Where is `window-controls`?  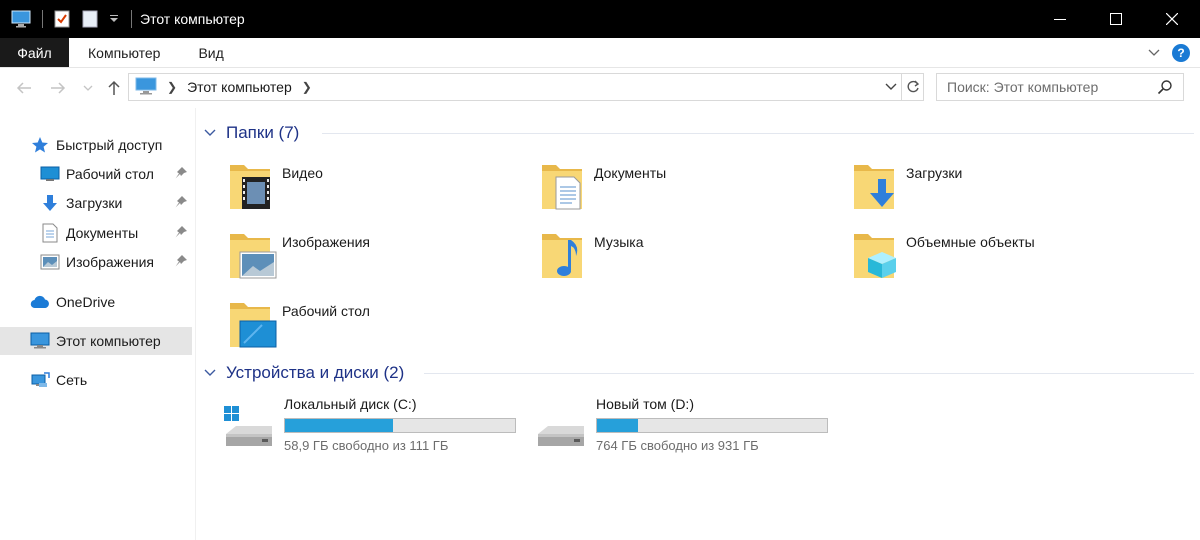
window-controls is located at coordinates (1116, 19).